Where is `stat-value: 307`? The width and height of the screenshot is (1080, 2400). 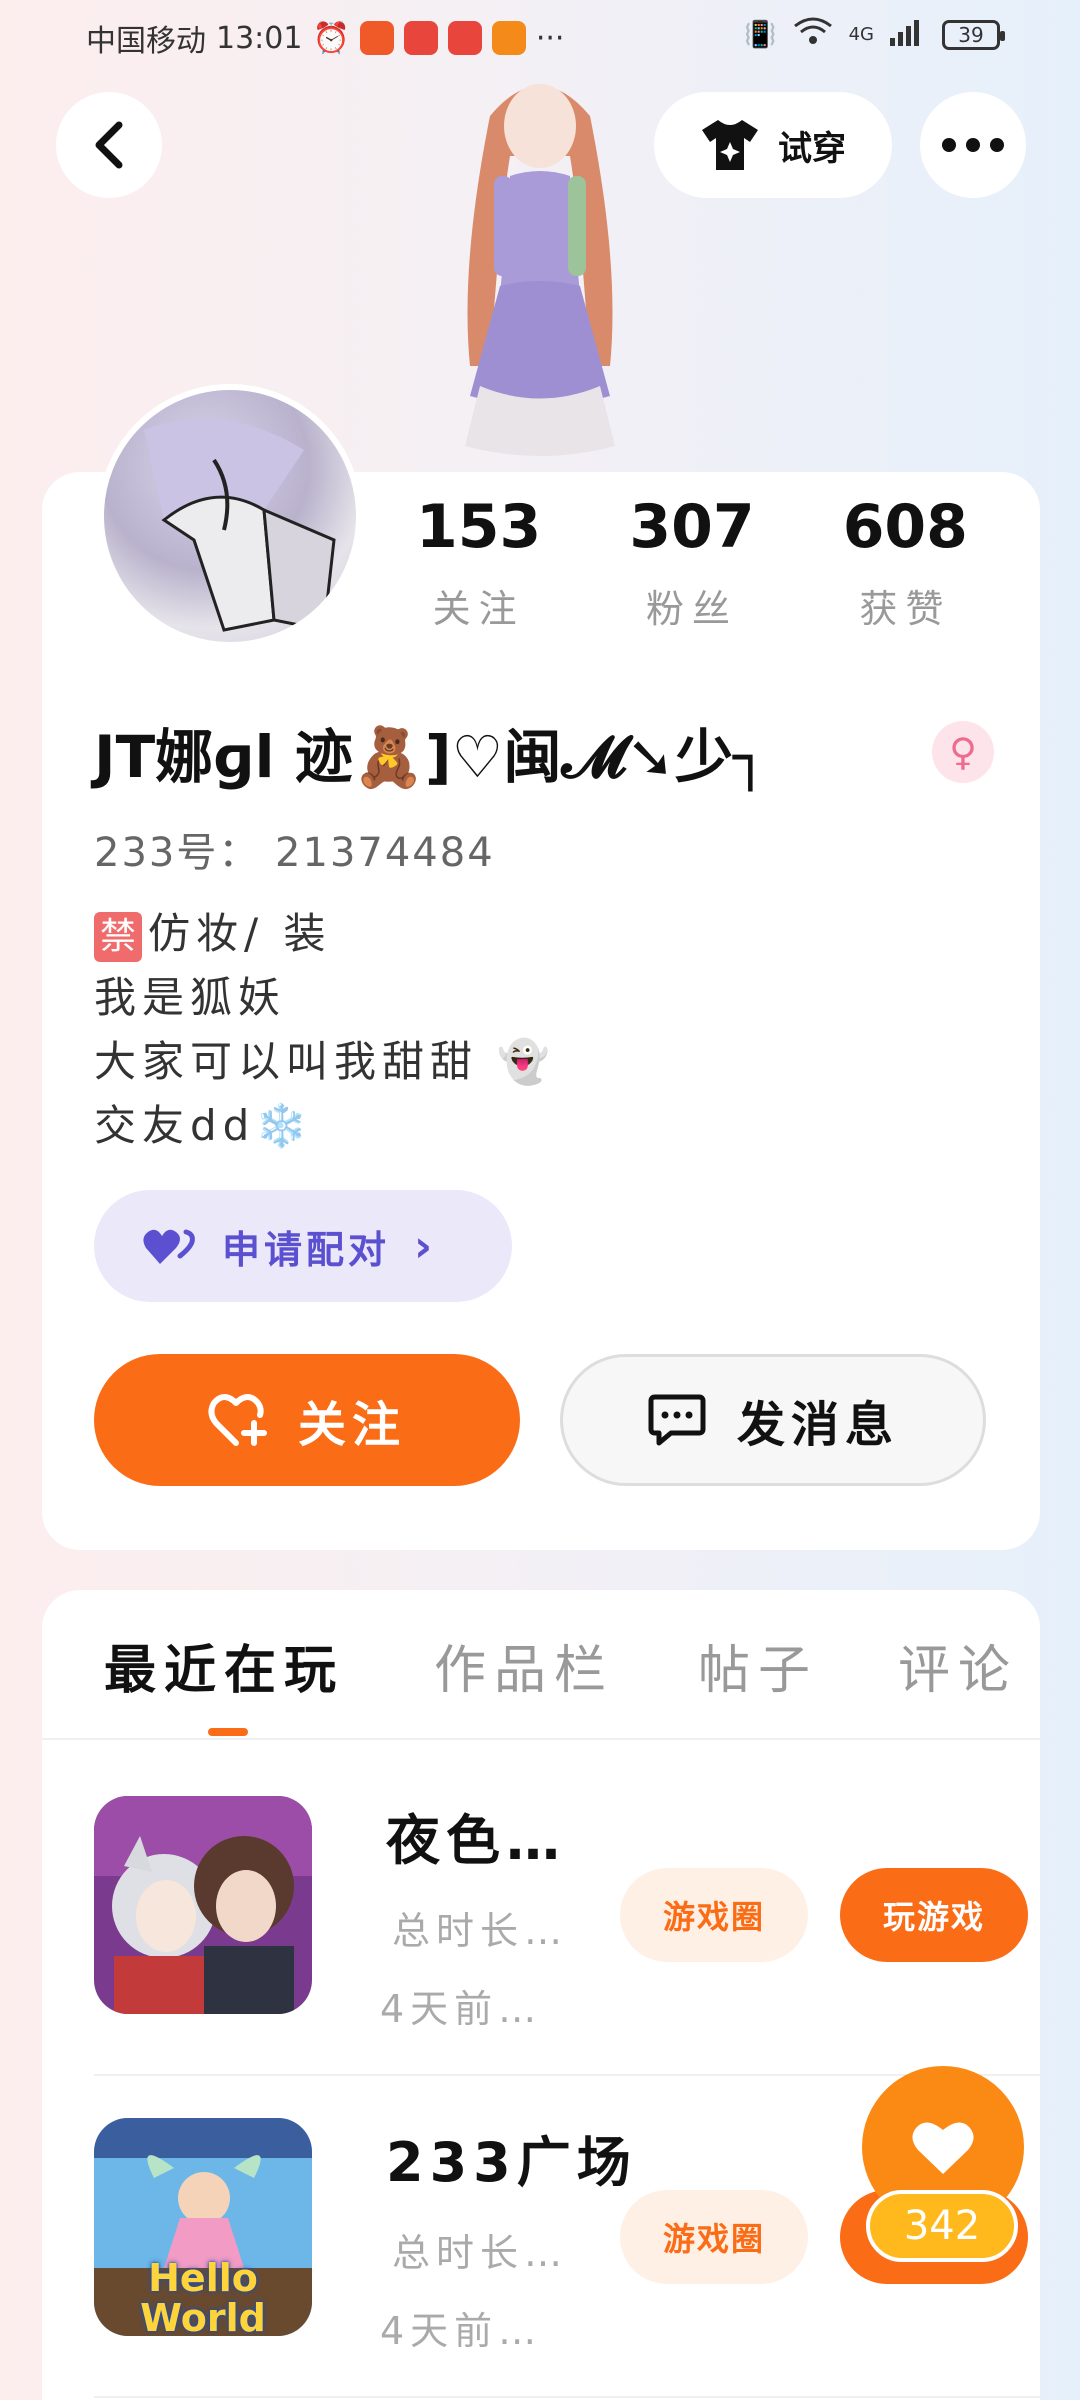 stat-value: 307 is located at coordinates (692, 527).